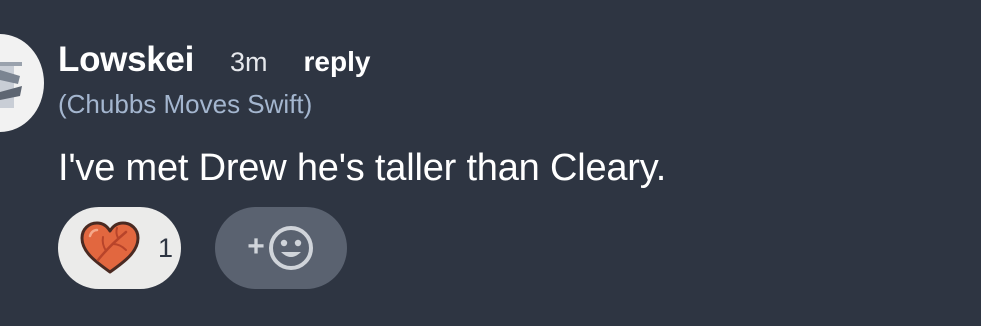  Describe the element at coordinates (202, 248) in the screenshot. I see `reactions-bar: 1 +` at that location.